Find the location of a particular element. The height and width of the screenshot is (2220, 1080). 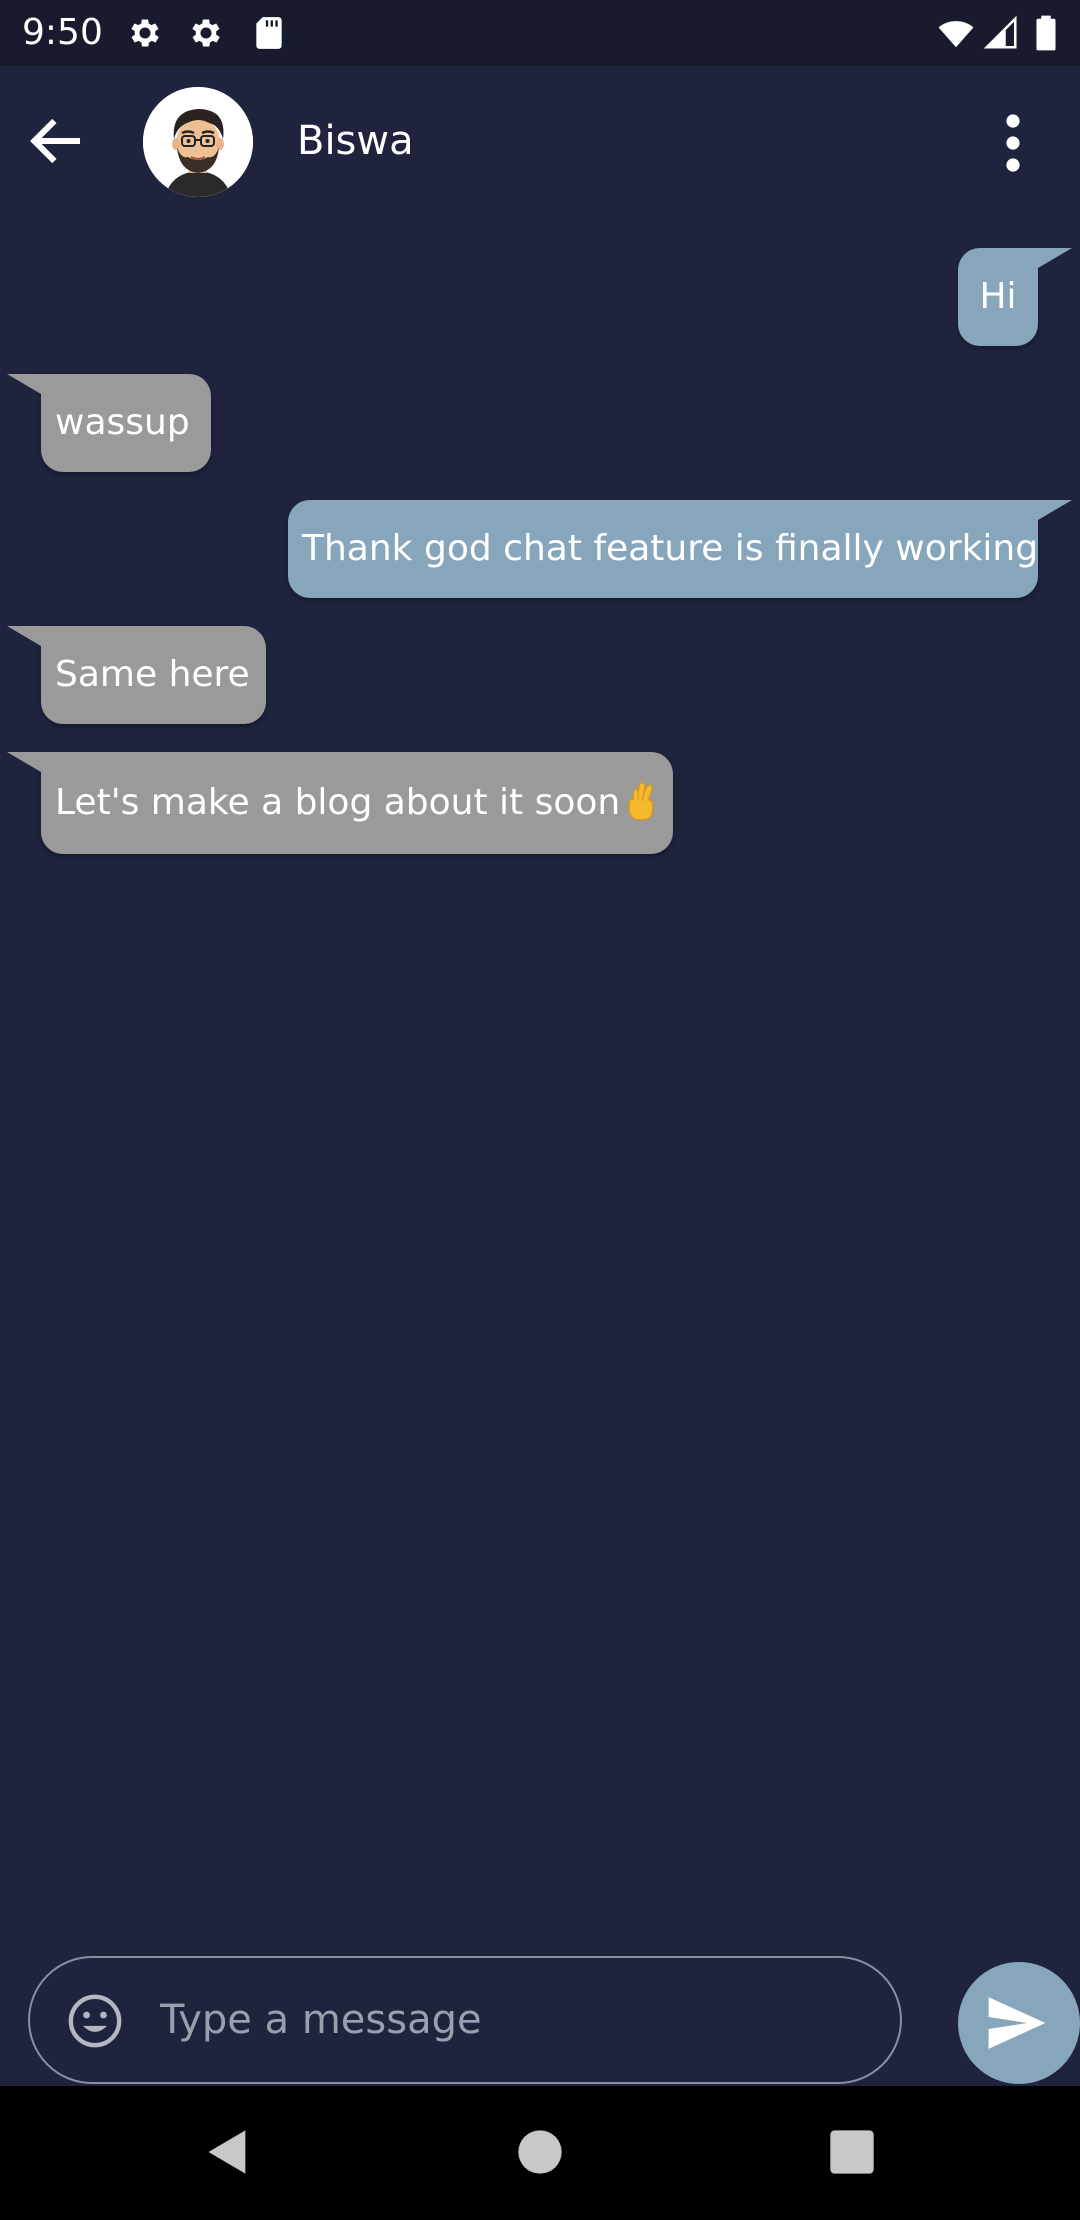

message-text: Hi is located at coordinates (998, 296).